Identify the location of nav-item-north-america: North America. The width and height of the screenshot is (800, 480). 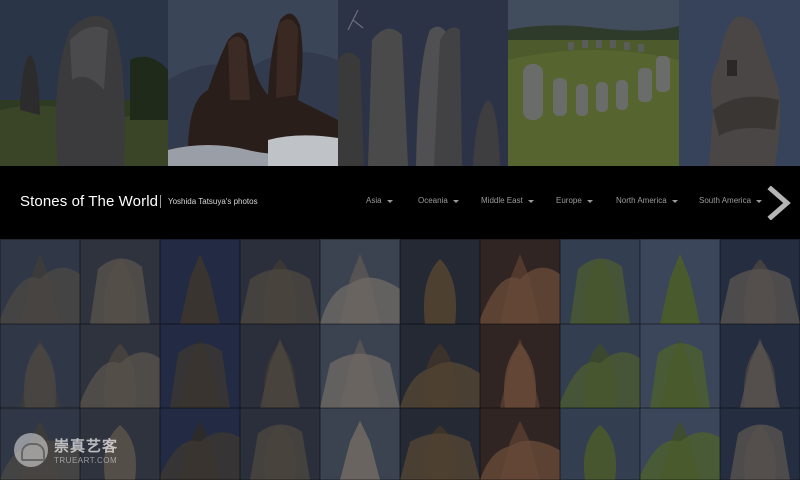
(647, 200).